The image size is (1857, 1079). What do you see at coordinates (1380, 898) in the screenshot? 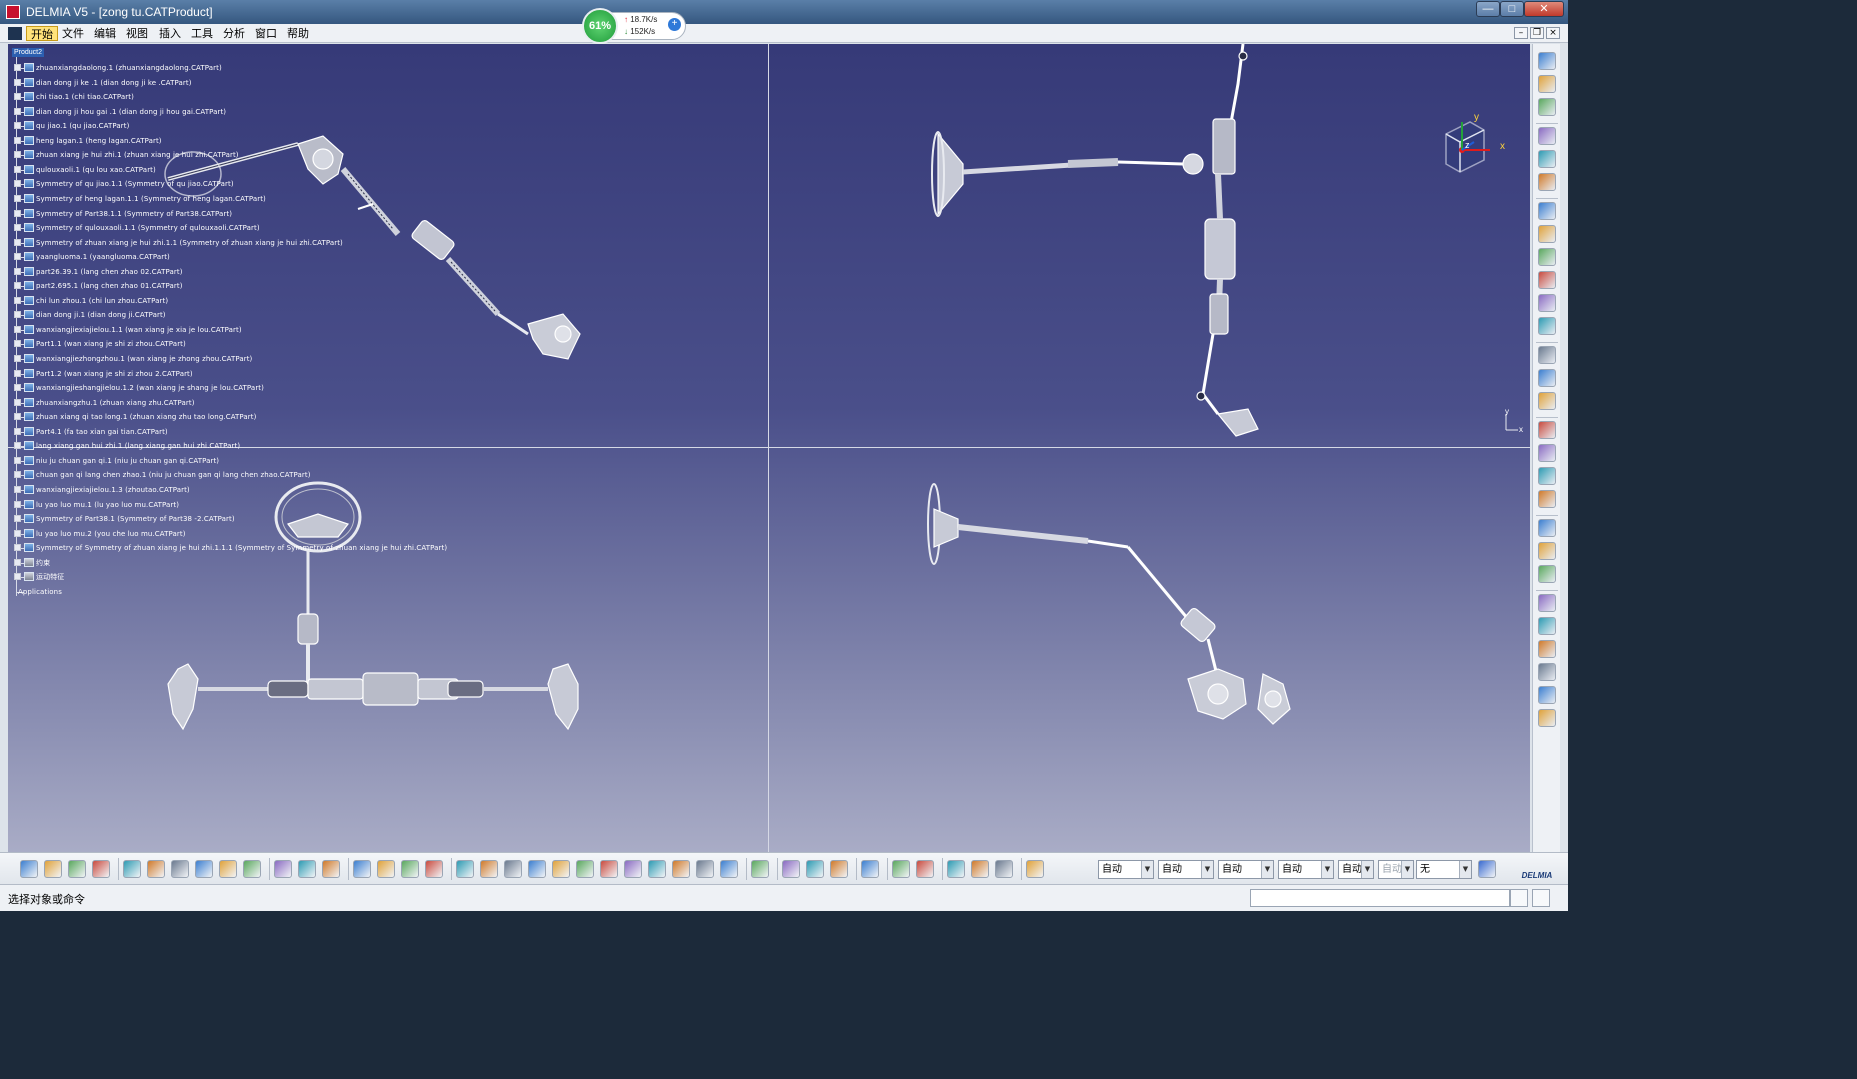
I see `command-input` at bounding box center [1380, 898].